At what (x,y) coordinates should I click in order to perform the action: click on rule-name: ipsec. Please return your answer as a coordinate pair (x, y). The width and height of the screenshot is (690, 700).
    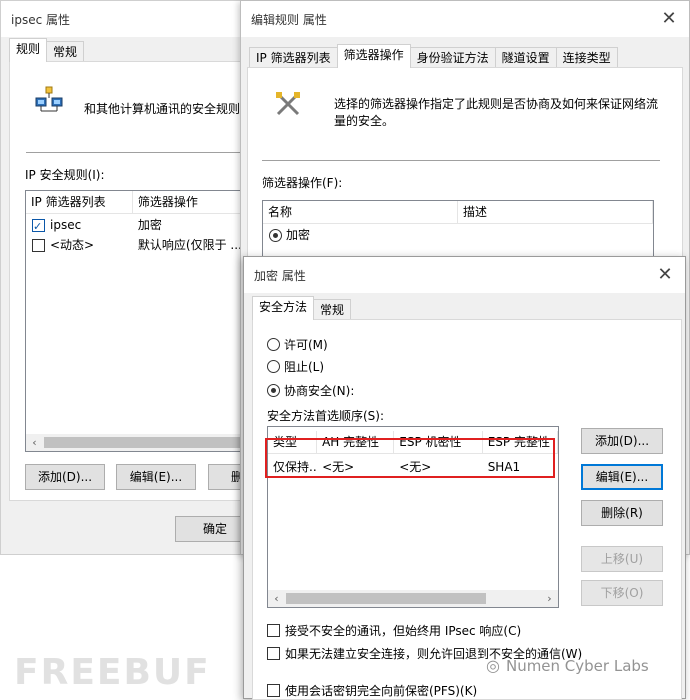
    Looking at the image, I should click on (66, 225).